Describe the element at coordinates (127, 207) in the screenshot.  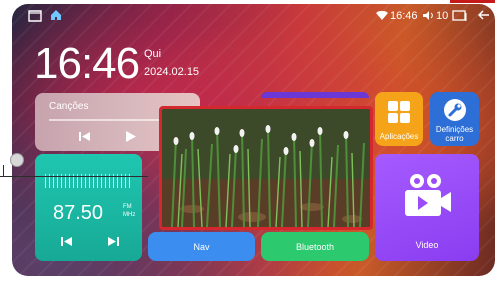
I see `radio-band: FM` at that location.